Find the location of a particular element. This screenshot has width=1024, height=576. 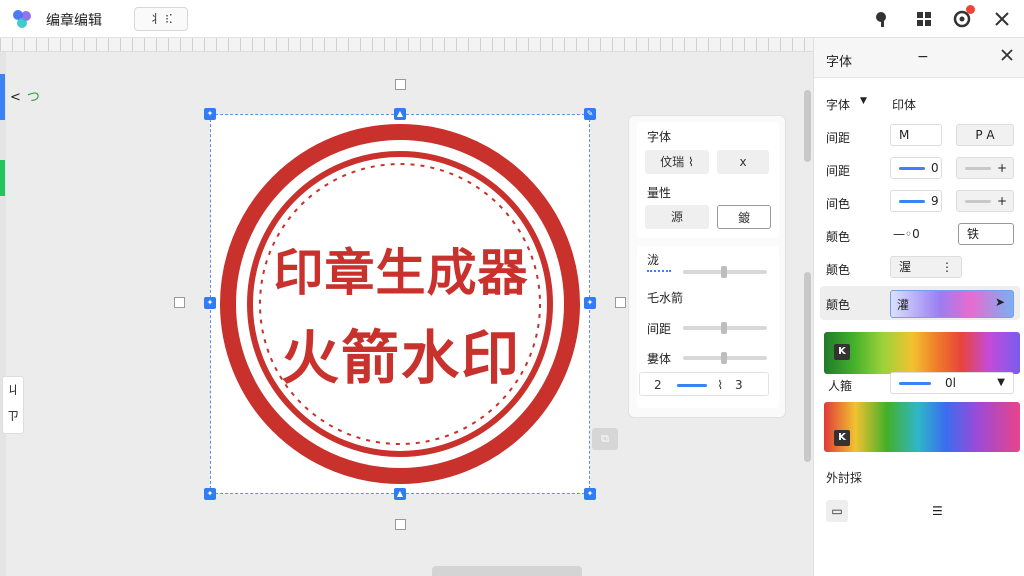

color4-label: 颠色 is located at coordinates (838, 305).